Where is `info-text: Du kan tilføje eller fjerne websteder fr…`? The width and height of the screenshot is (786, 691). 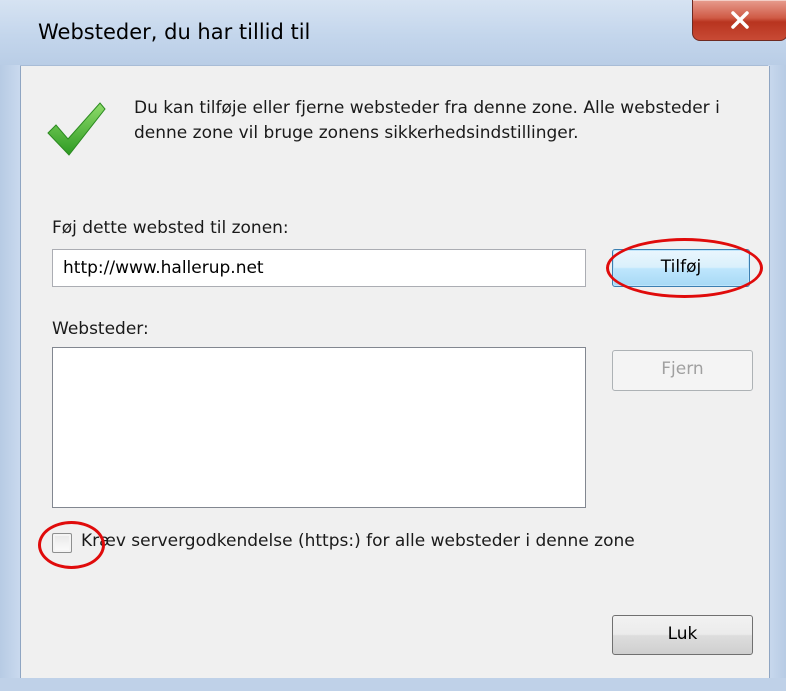
info-text: Du kan tilføje eller fjerne websteder fr… is located at coordinates (427, 120).